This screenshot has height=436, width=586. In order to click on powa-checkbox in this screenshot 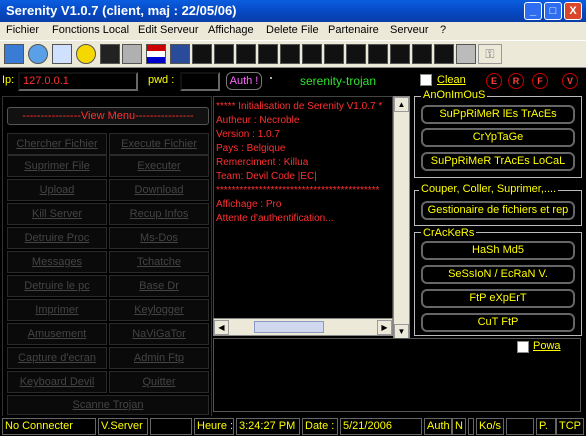, I will do `click(523, 347)`.